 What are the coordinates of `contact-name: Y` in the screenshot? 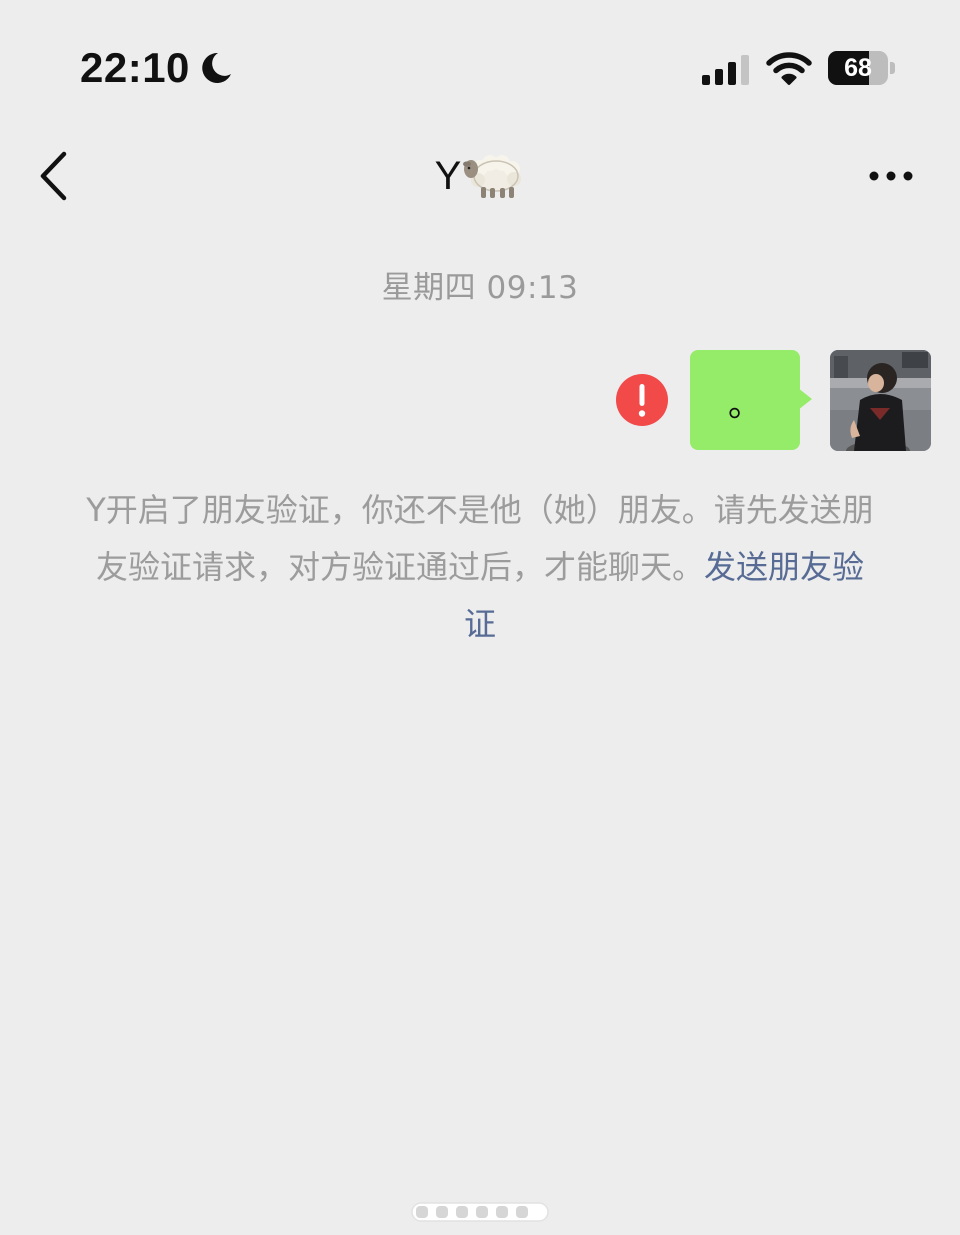 It's located at (448, 176).